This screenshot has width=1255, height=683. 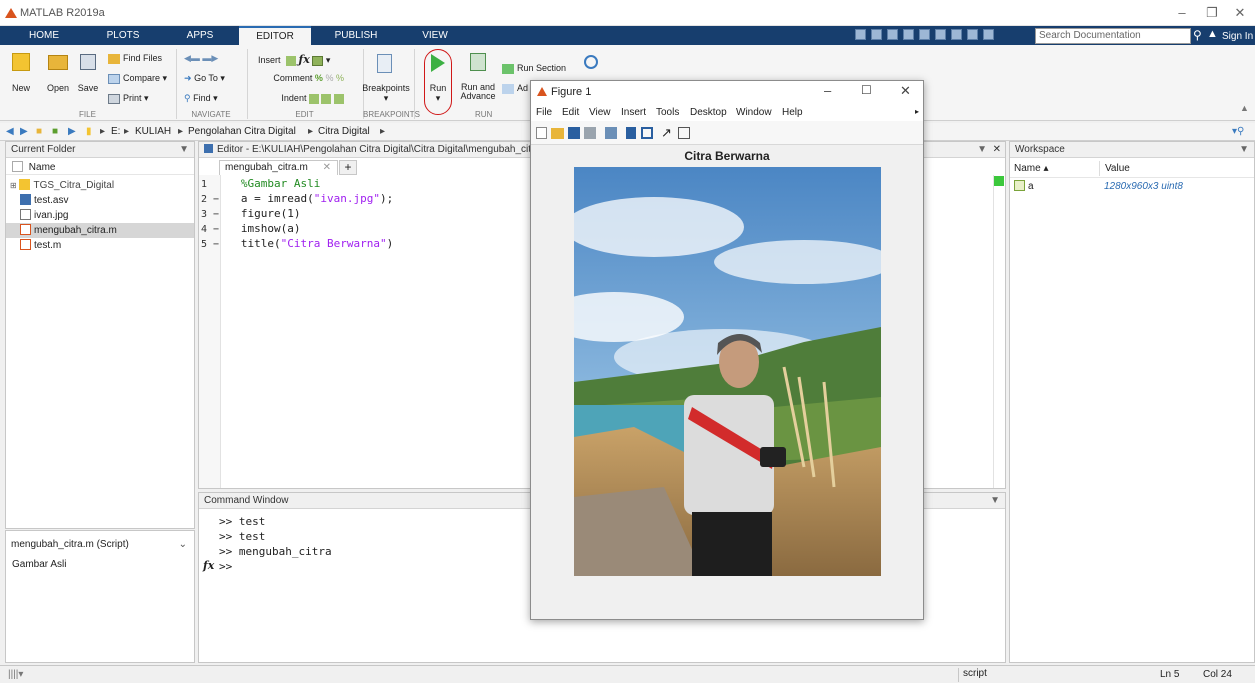 I want to click on name-column-header: Name, so click(x=100, y=167).